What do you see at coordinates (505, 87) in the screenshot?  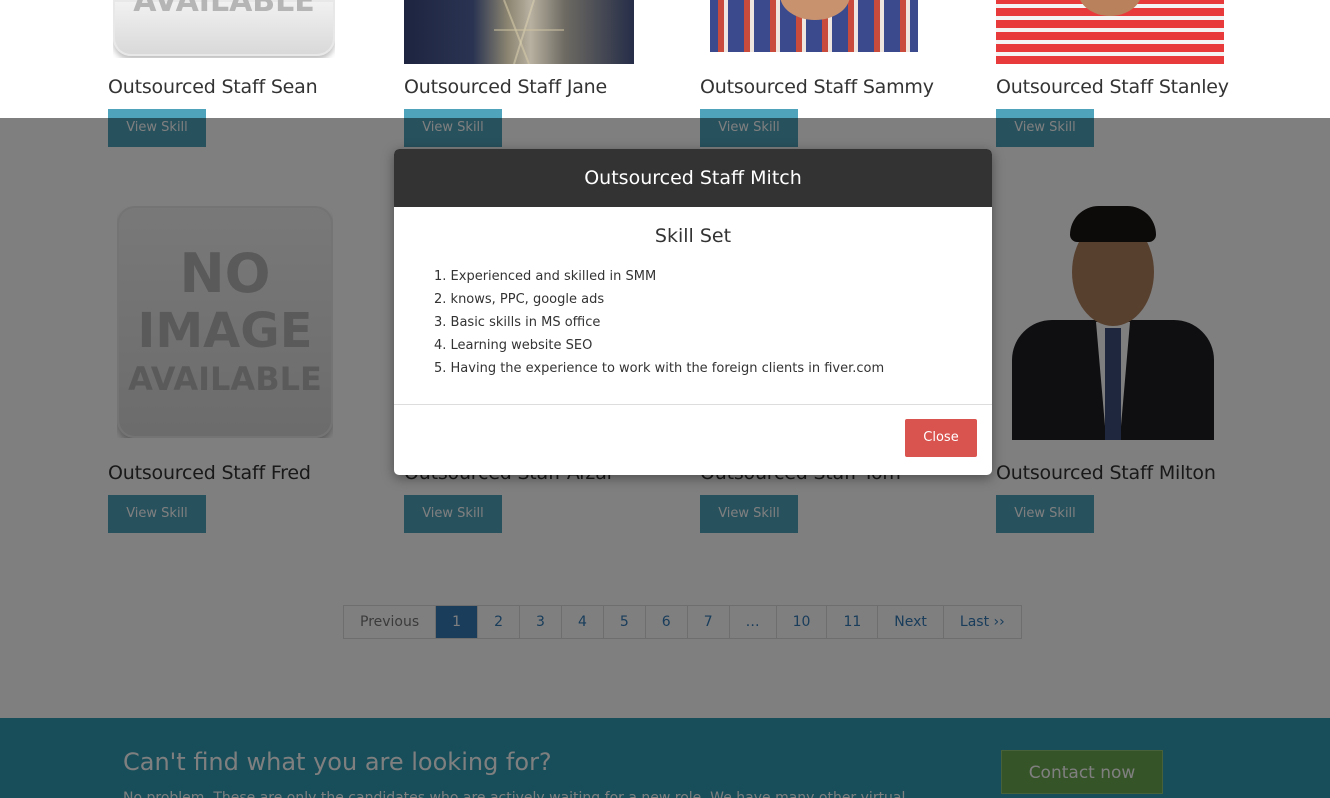 I see `staff-name-jane: Outsourced Staff Jane` at bounding box center [505, 87].